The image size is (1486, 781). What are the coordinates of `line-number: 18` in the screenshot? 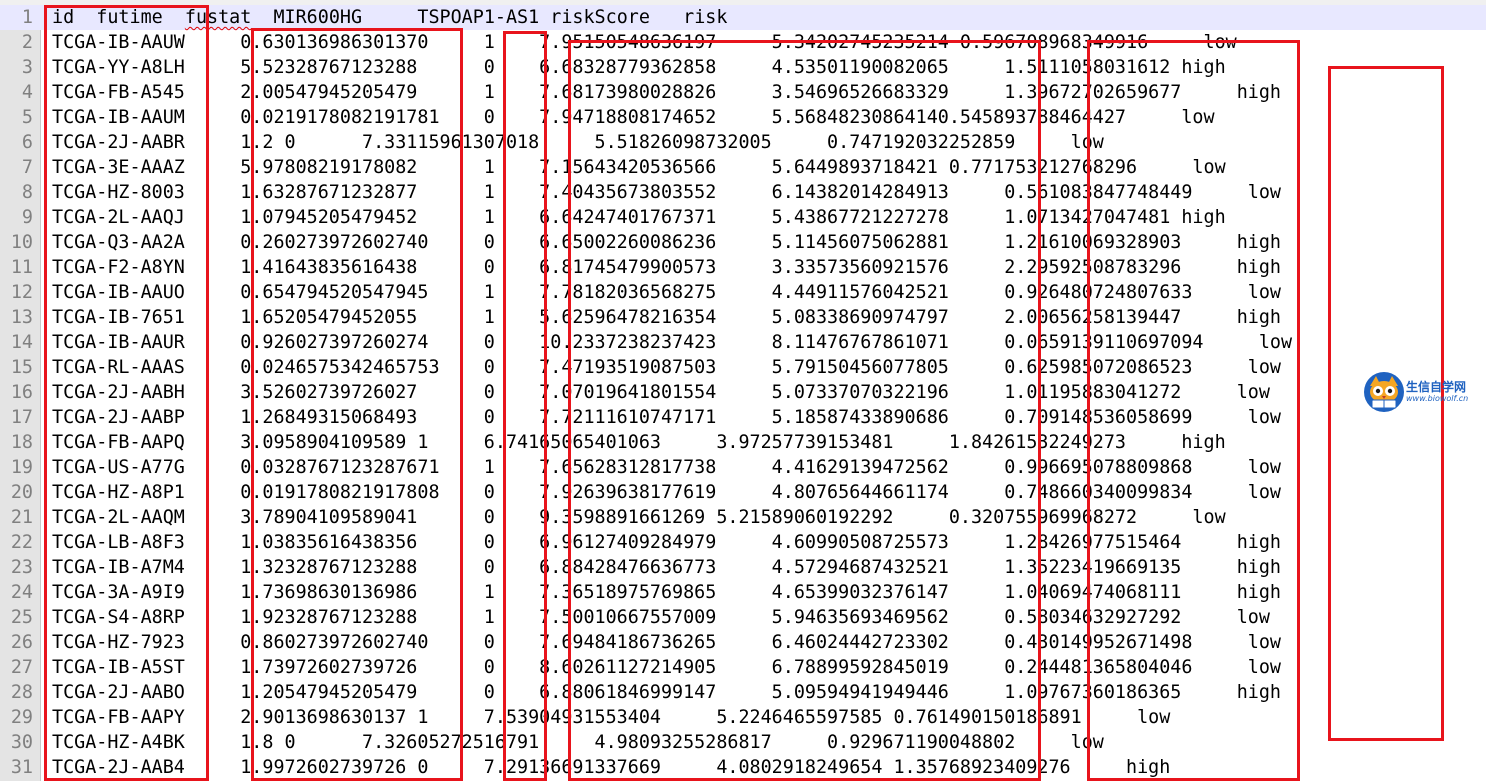 It's located at (21, 442).